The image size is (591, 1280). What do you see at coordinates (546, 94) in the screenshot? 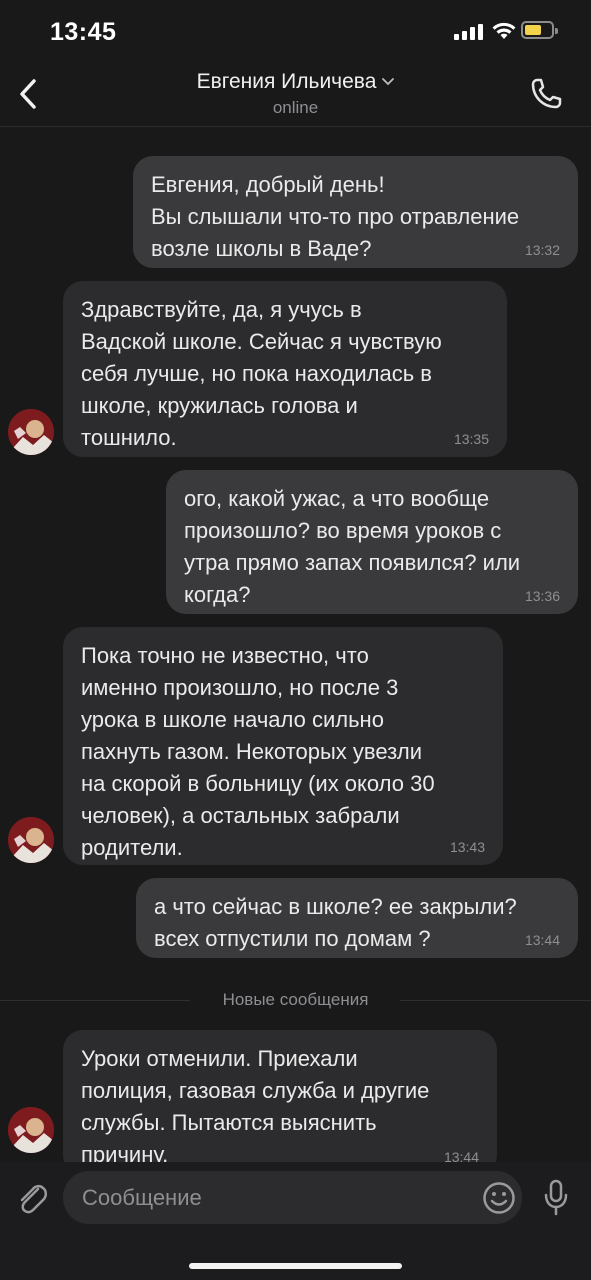
I see `phone-icon` at bounding box center [546, 94].